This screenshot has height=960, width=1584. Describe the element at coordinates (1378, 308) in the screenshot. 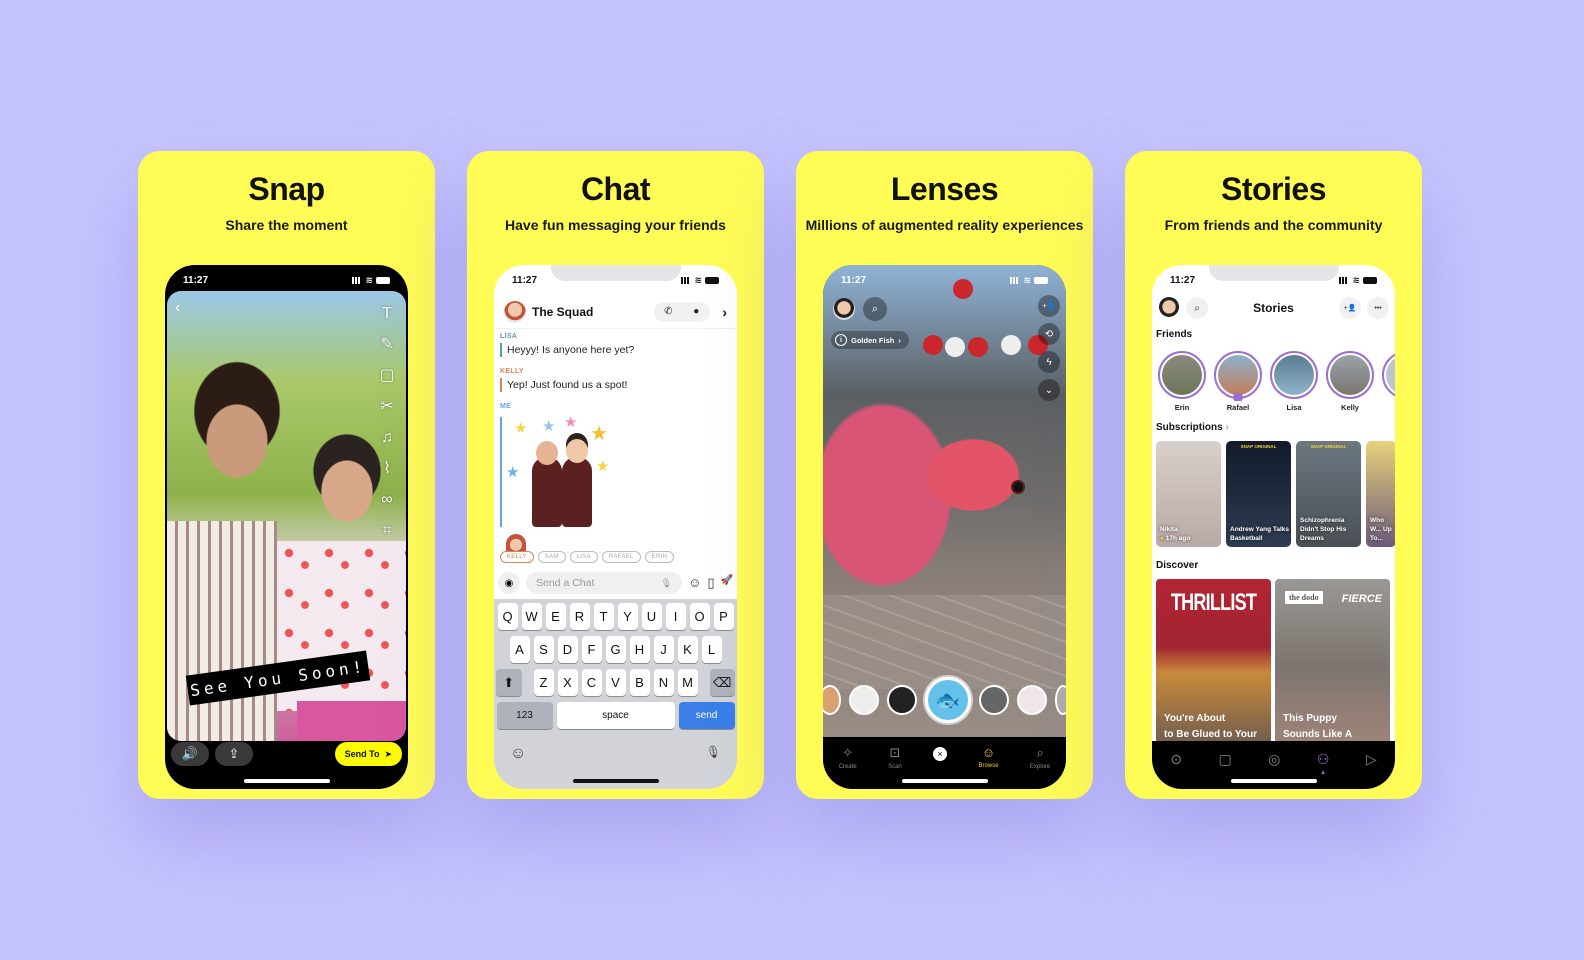

I see `more-button: •••` at that location.